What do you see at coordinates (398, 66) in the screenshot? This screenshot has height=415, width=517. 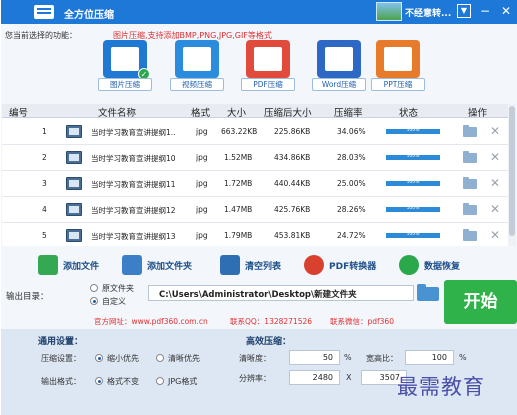 I see `ppt-compress-button: PPT压缩` at bounding box center [398, 66].